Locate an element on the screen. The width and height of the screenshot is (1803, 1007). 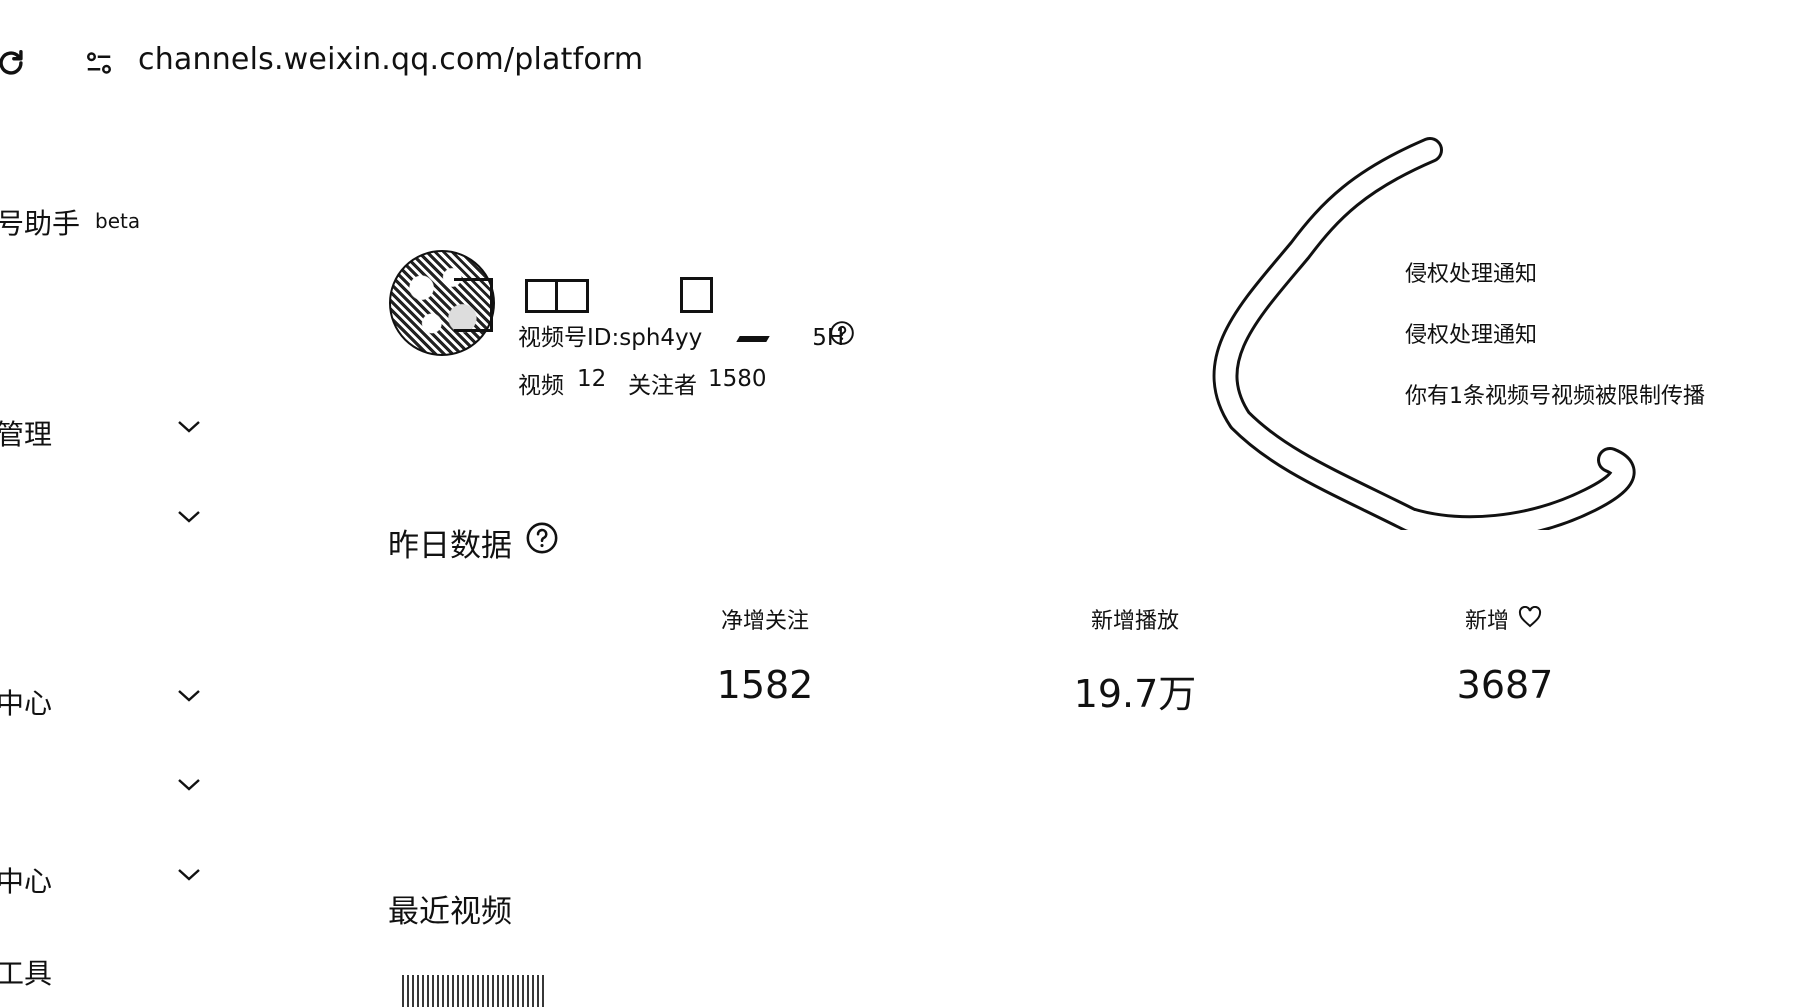
stat-label-new-plays: 新增播放 is located at coordinates (1135, 621).